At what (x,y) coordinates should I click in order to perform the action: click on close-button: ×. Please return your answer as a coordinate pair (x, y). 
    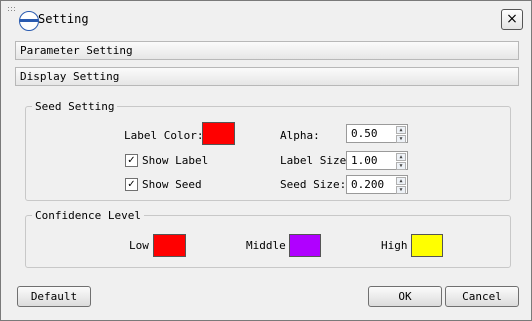
    Looking at the image, I should click on (512, 19).